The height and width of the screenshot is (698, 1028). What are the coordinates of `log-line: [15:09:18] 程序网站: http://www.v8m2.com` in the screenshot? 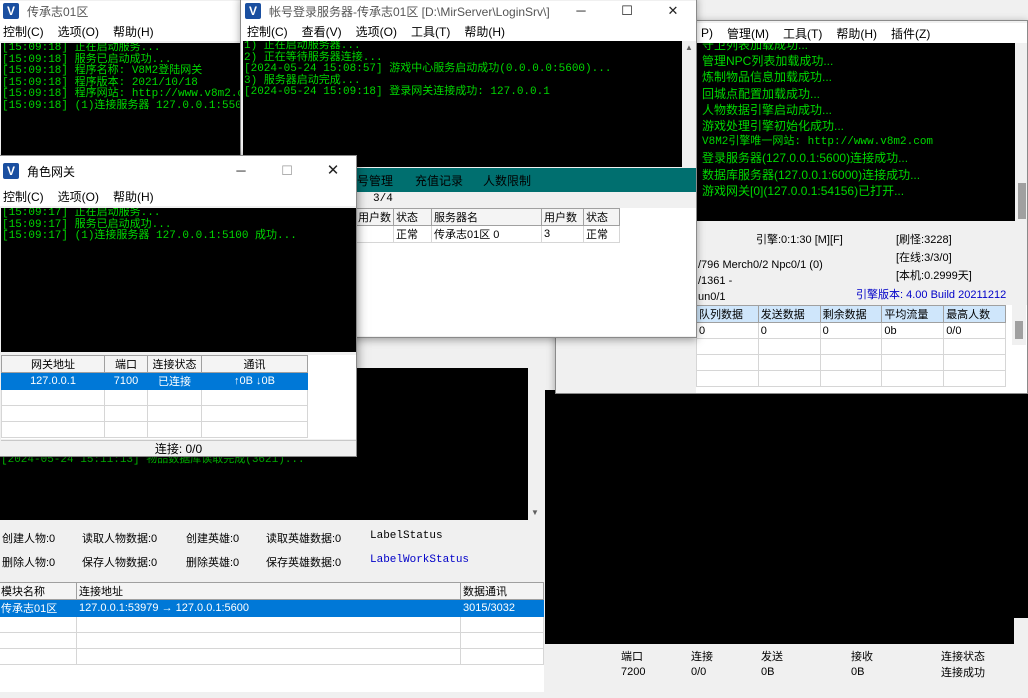 It's located at (124, 94).